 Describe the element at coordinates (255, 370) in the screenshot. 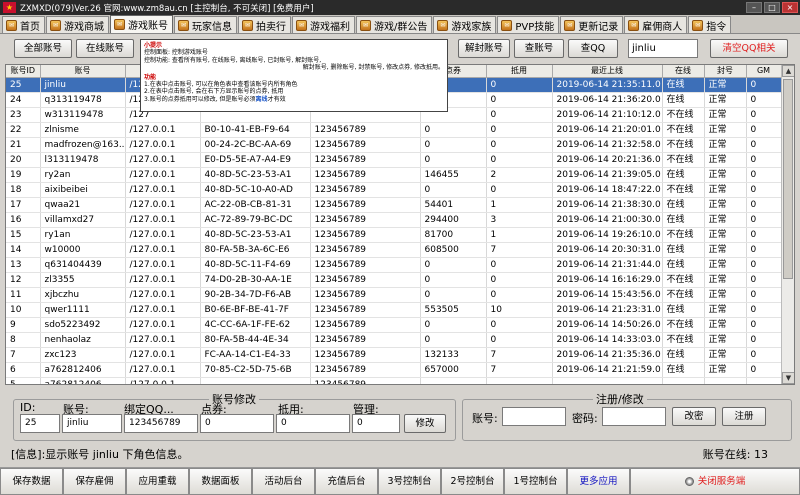

I see `table-cell: 70-85-C2-5D-75-6B` at that location.